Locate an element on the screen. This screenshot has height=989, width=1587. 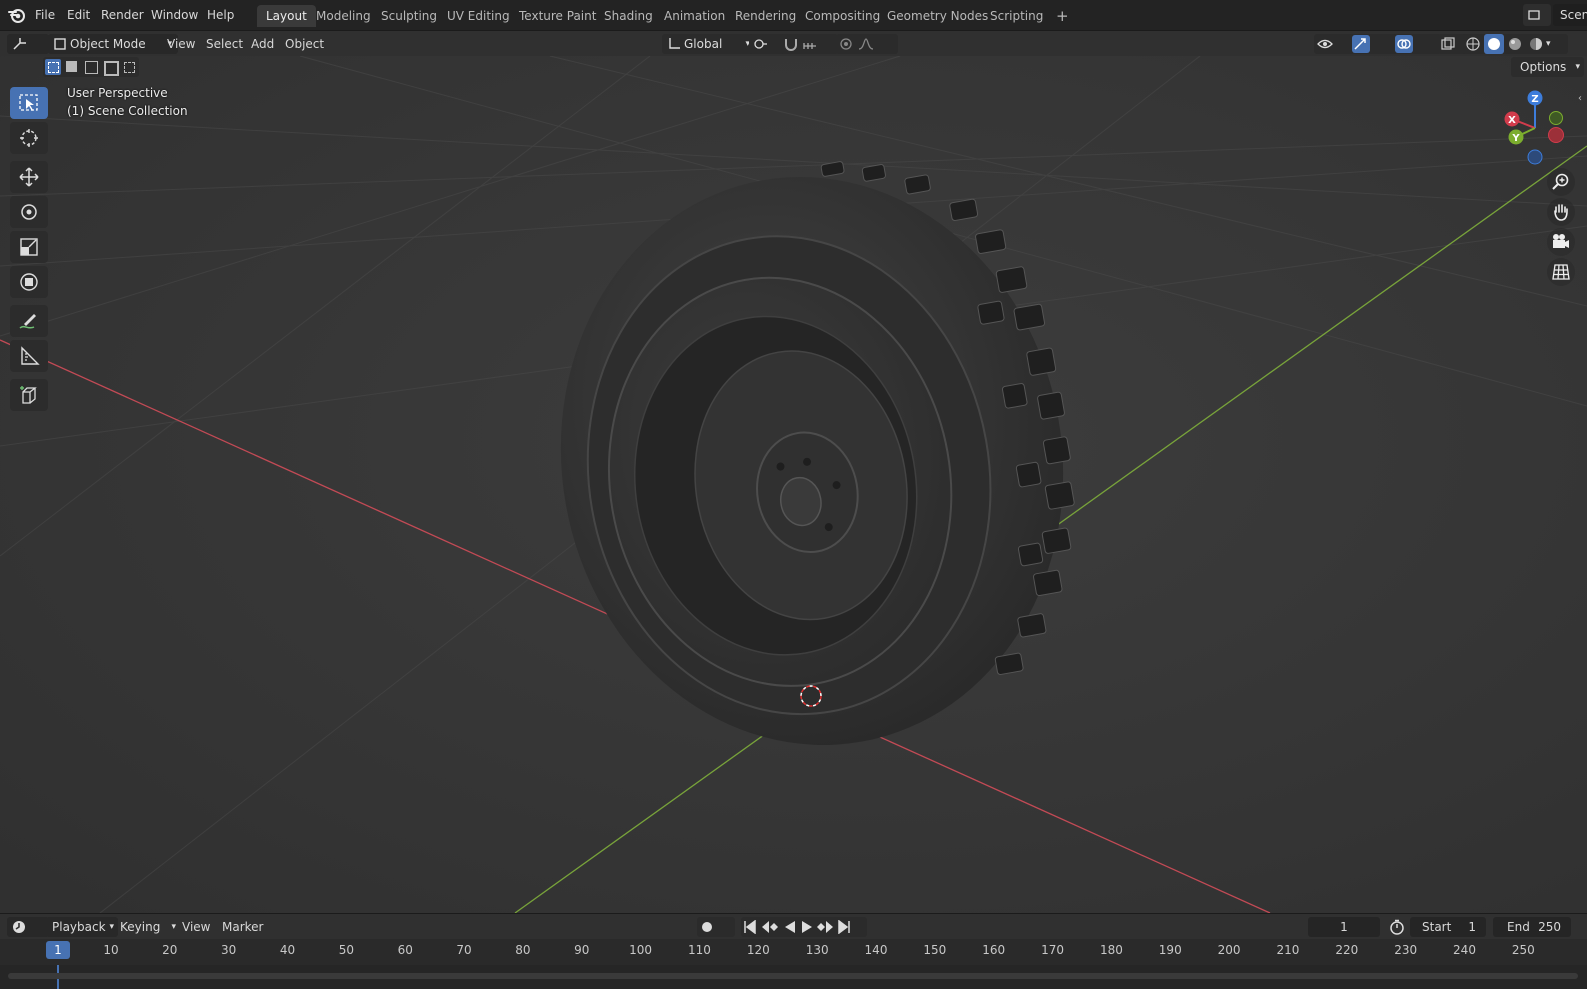
tab-scripting: Scripting is located at coordinates (1016, 16).